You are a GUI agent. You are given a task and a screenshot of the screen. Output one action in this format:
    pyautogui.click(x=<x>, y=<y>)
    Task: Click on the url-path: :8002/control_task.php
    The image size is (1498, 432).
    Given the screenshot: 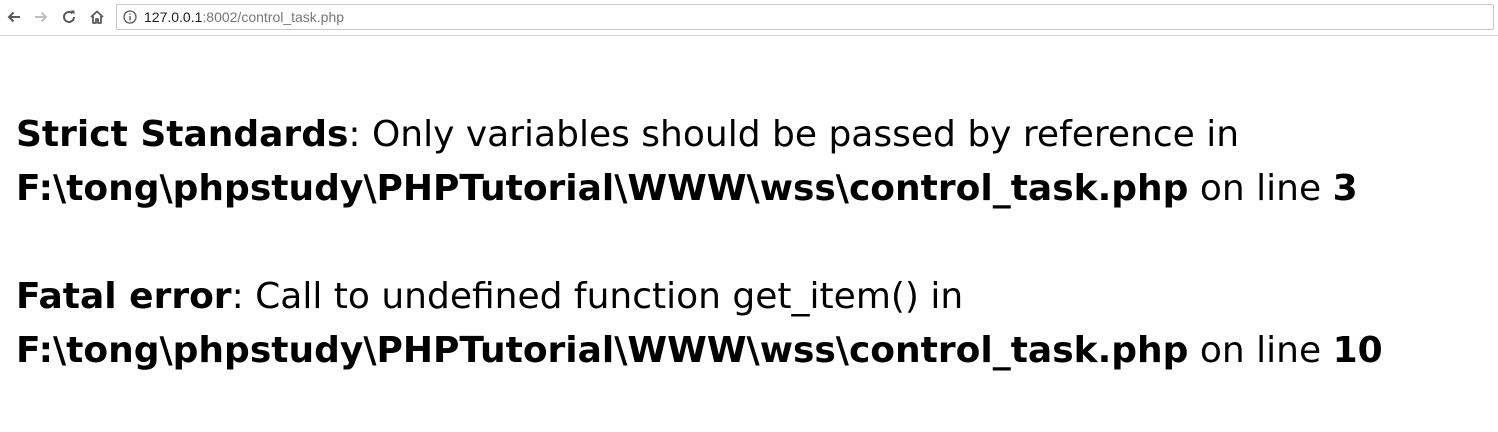 What is the action you would take?
    pyautogui.click(x=273, y=17)
    